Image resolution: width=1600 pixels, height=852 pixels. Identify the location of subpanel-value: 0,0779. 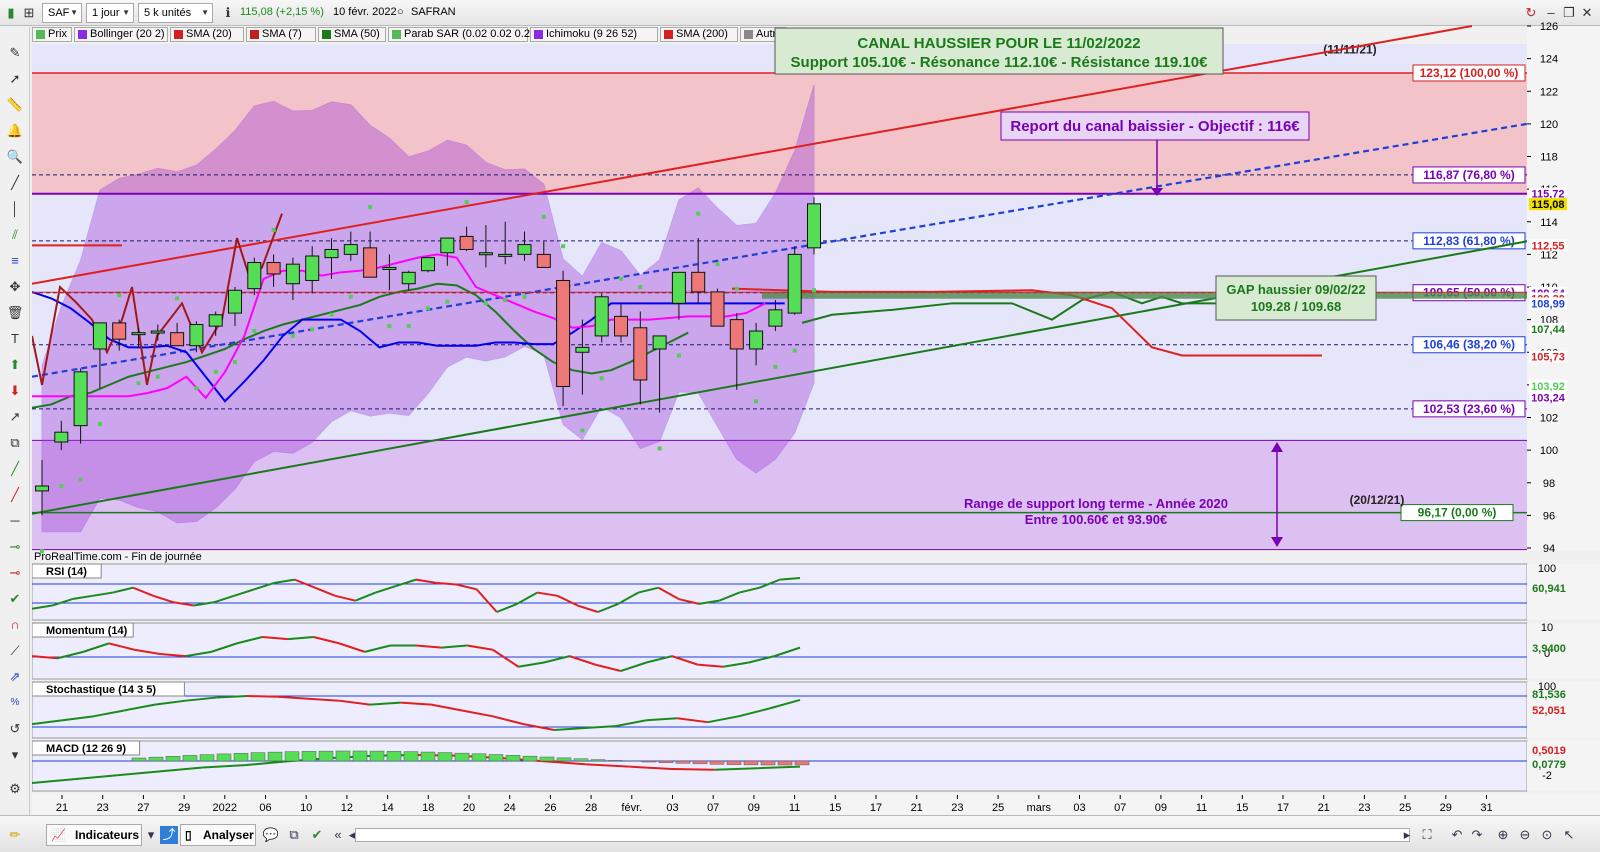
(1549, 765).